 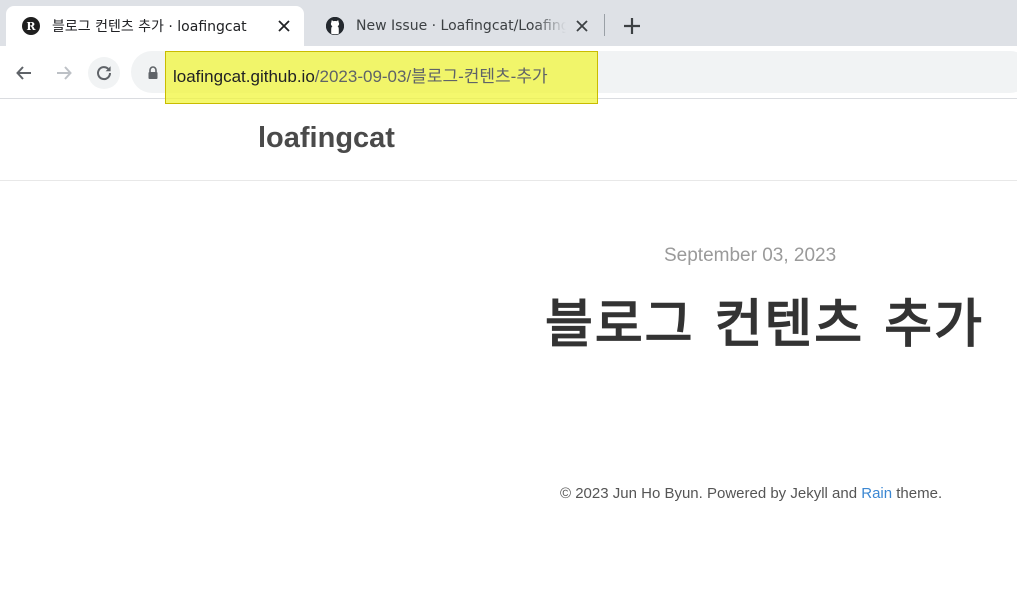 I want to click on footer-suffix: theme., so click(x=917, y=493).